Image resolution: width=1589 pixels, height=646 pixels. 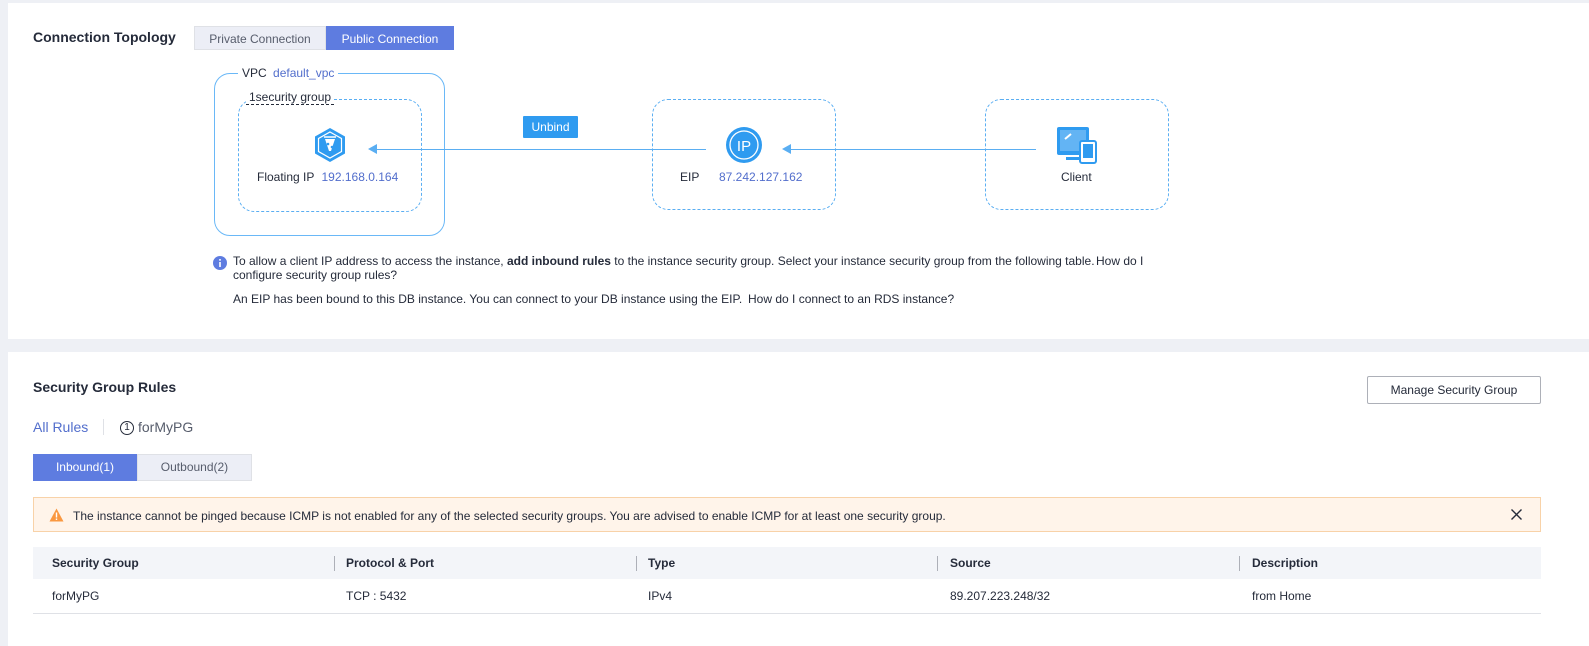 What do you see at coordinates (127, 428) in the screenshot?
I see `group-count-badge: 1` at bounding box center [127, 428].